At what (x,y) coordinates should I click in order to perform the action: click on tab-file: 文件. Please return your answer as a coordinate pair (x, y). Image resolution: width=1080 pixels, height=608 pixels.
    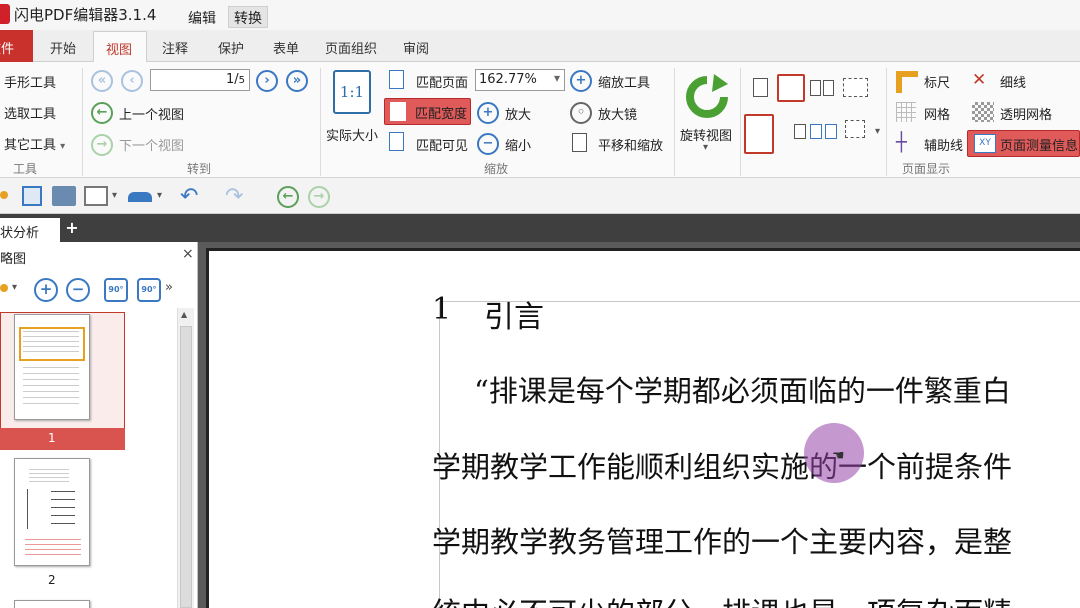
    Looking at the image, I should click on (16, 46).